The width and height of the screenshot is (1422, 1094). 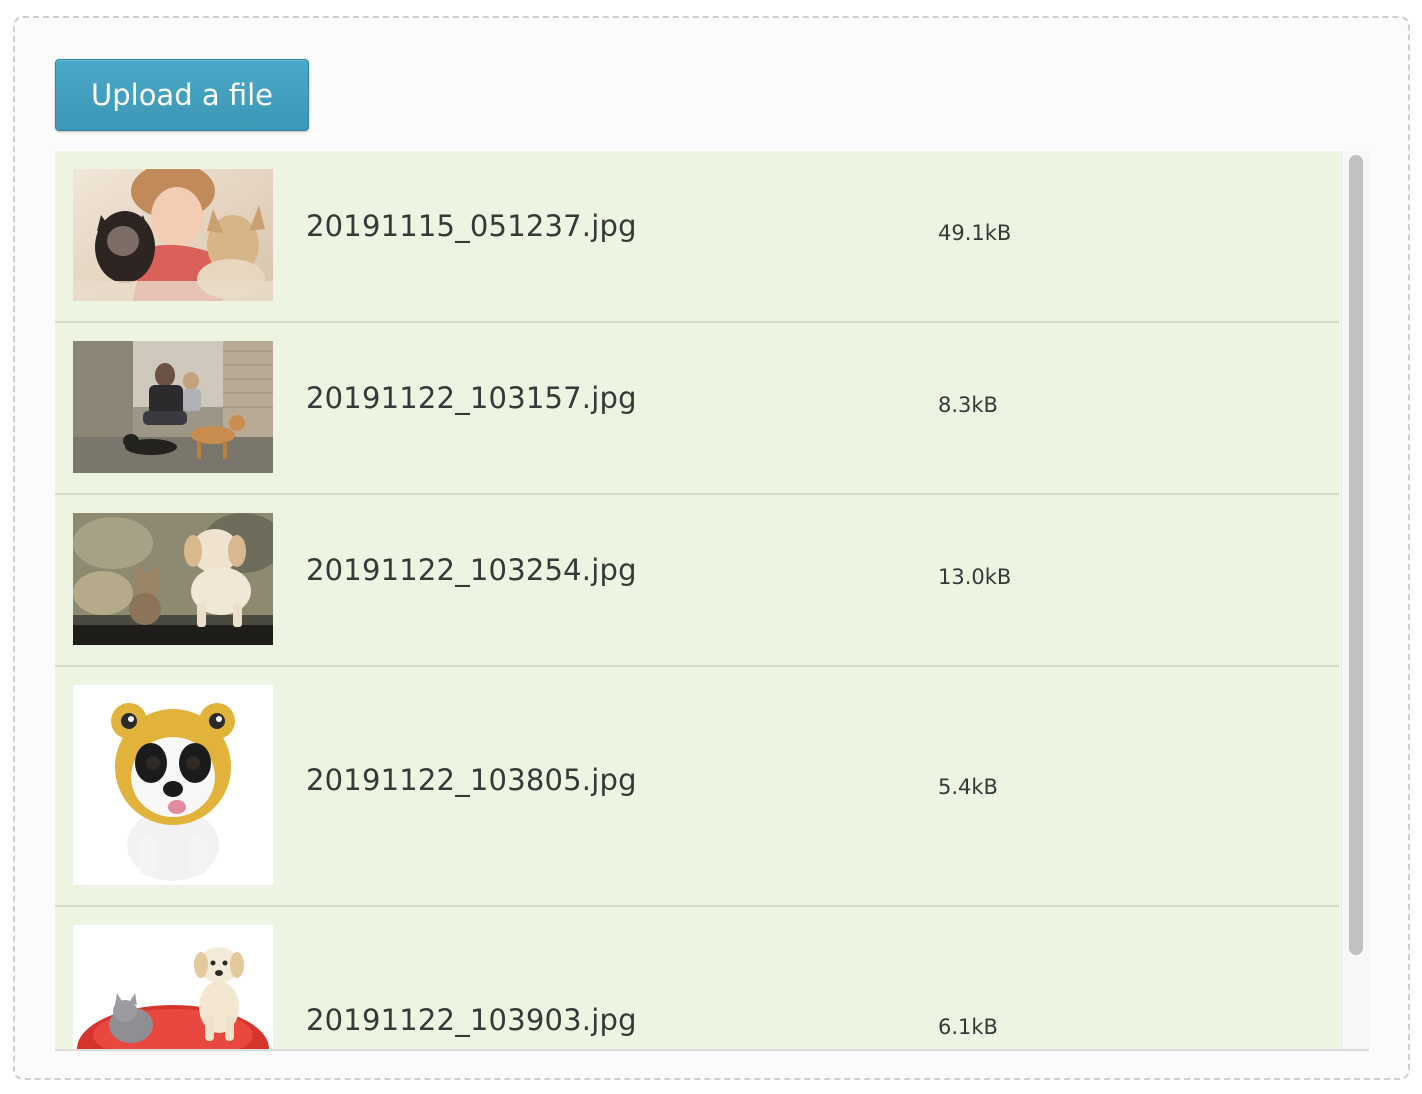 I want to click on file-name: 20191122_103805.jpg, so click(x=471, y=780).